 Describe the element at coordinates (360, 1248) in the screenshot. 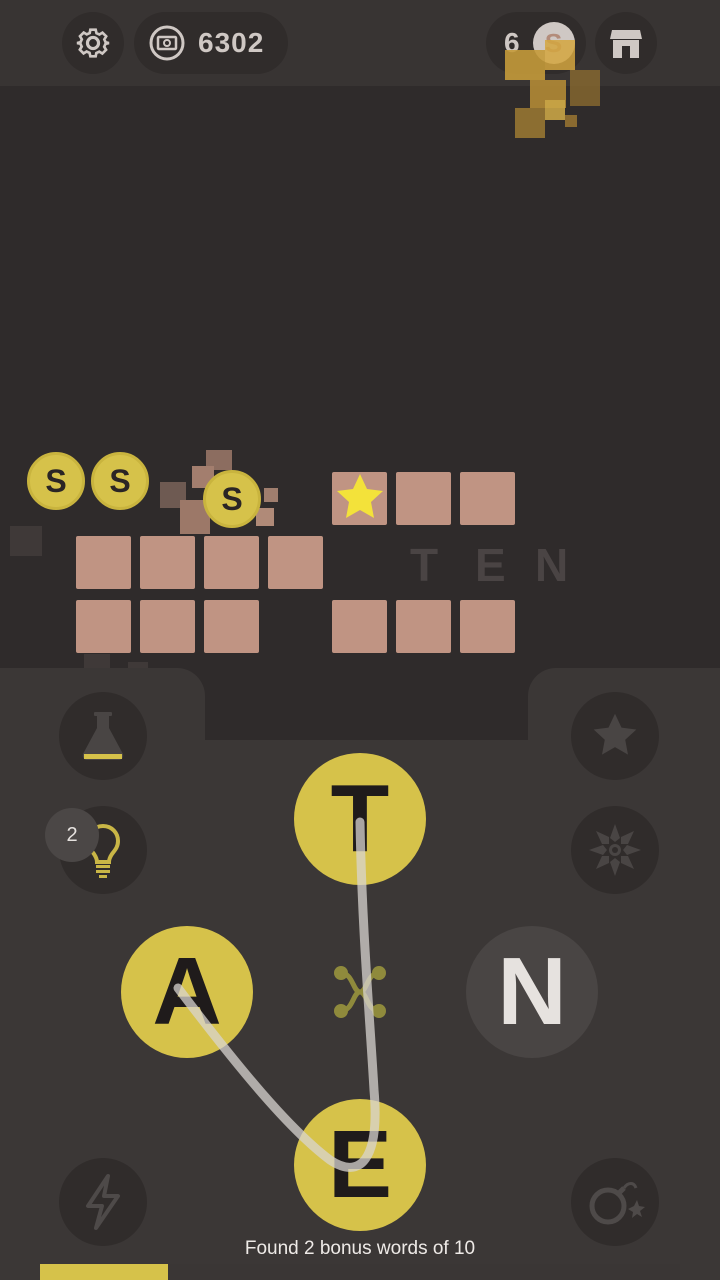

I see `bonus-words-text: Found 2 bonus words of 10` at that location.